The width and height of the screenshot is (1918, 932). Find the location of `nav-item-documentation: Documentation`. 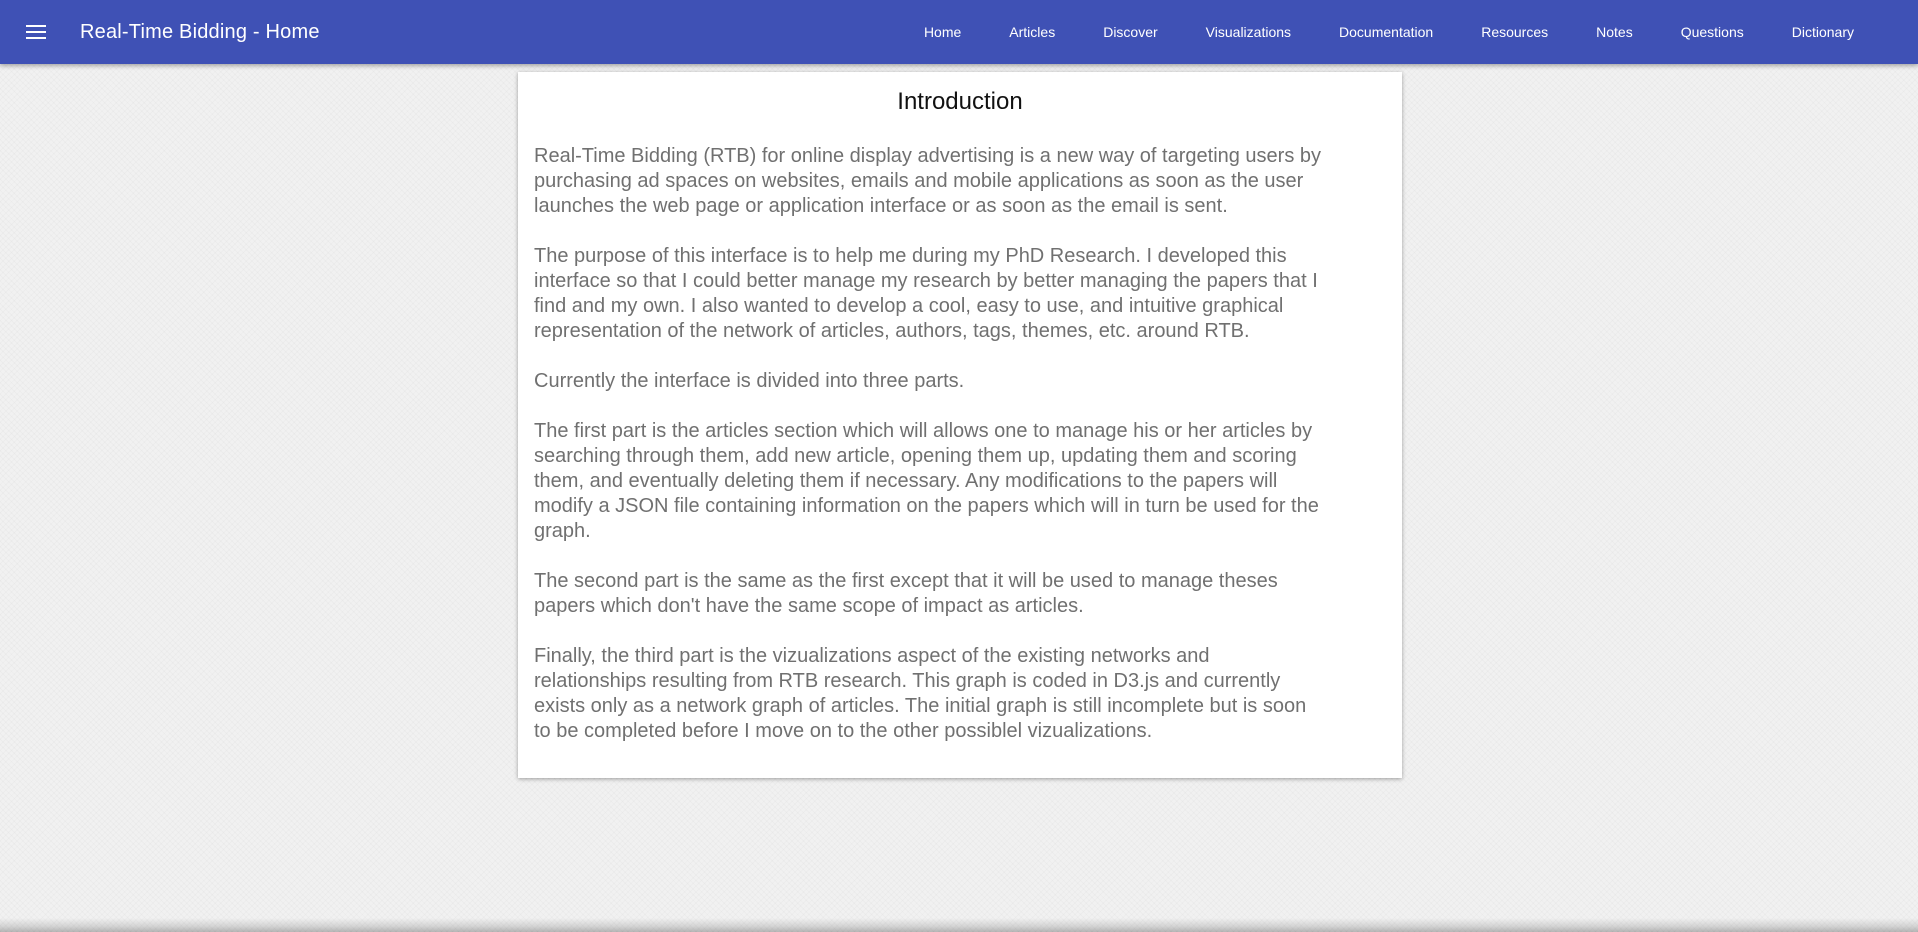

nav-item-documentation: Documentation is located at coordinates (1386, 32).